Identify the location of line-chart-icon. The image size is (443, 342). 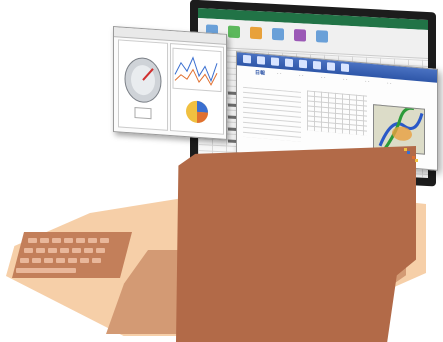
(197, 85).